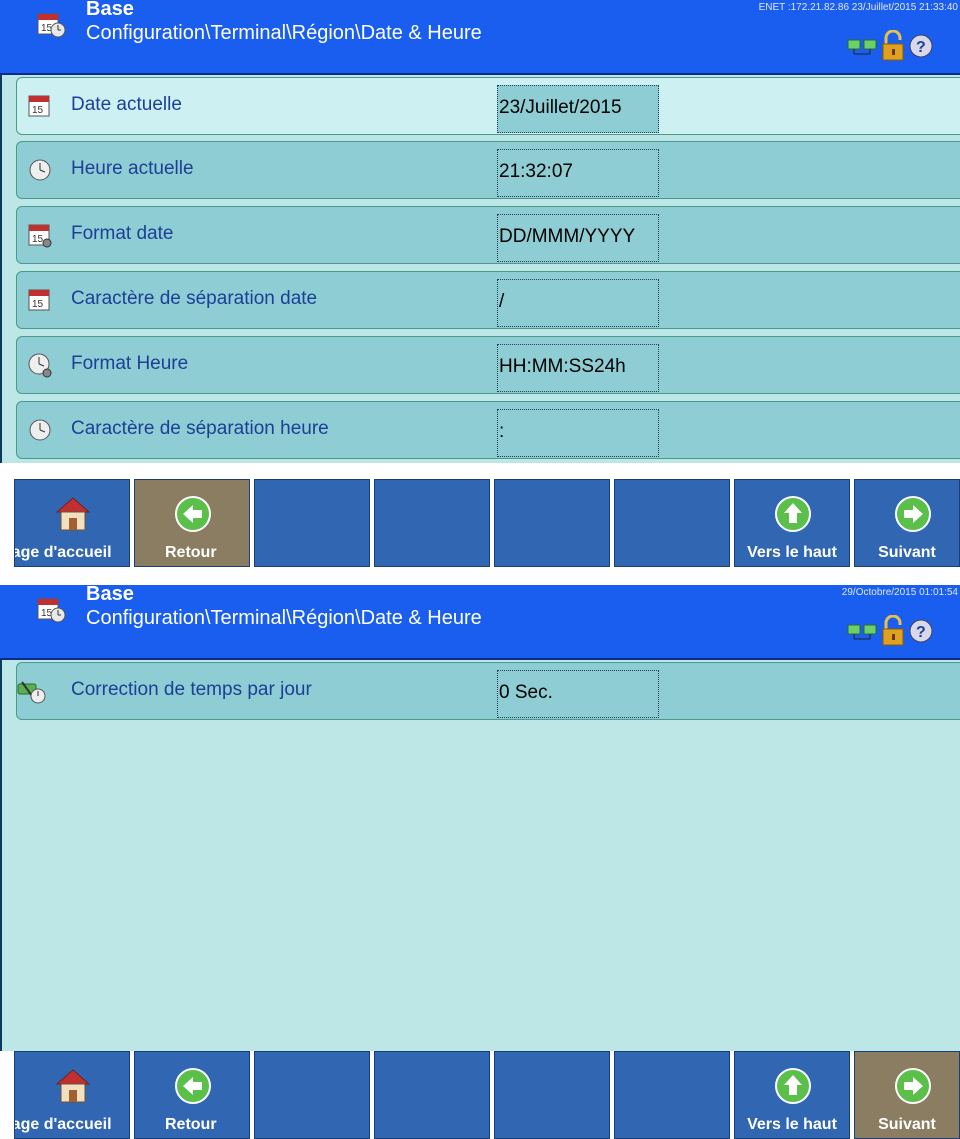  I want to click on row-time-correction: Correction de temps par jour 0 Sec., so click(488, 691).